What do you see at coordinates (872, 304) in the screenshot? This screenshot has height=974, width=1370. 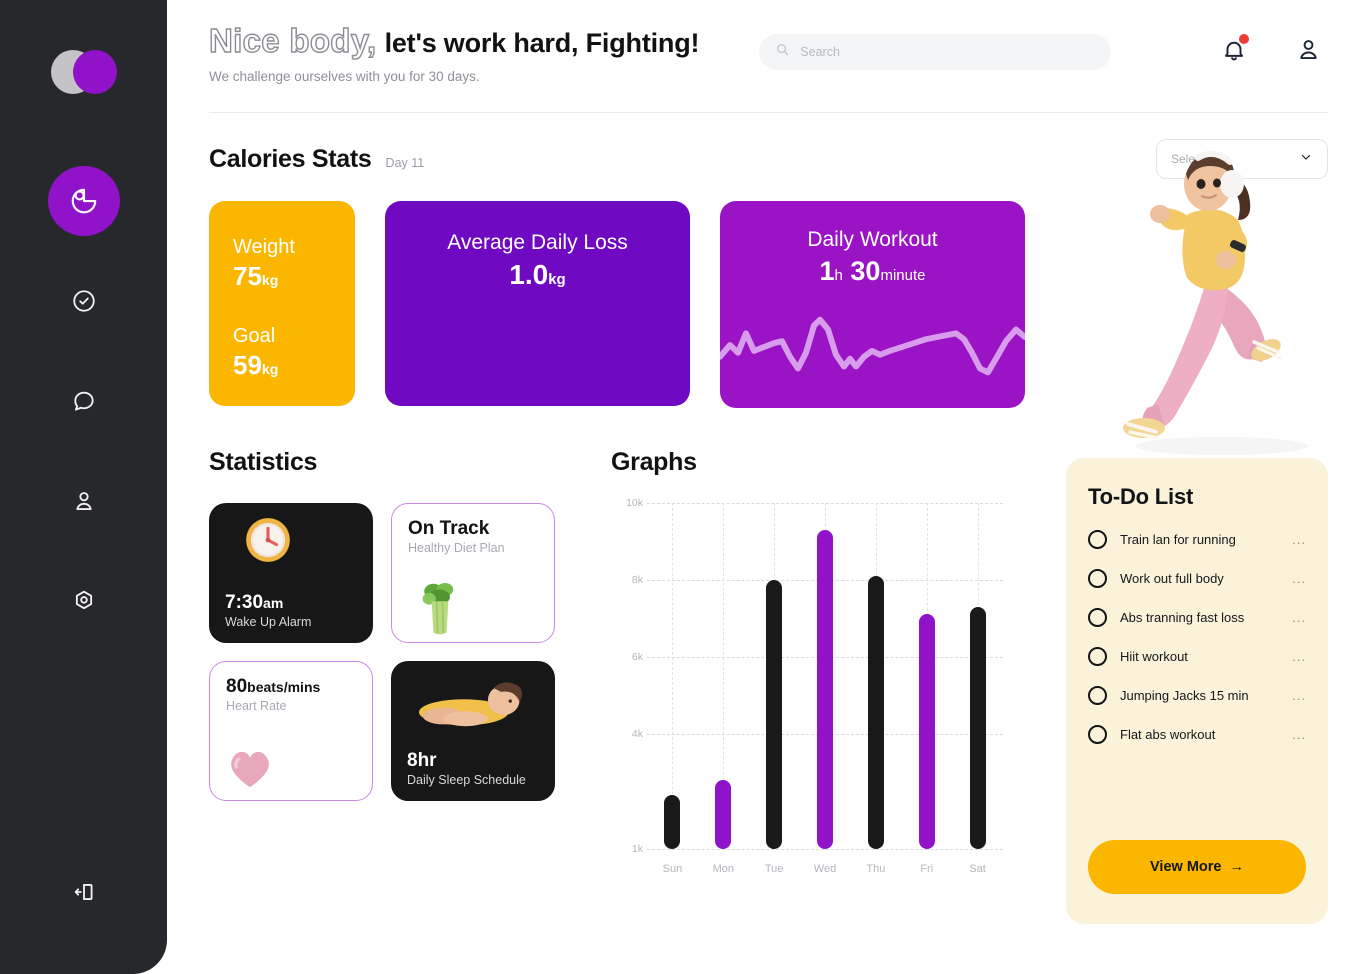 I see `daily-workout-card: Daily Workout 1h 30minute` at bounding box center [872, 304].